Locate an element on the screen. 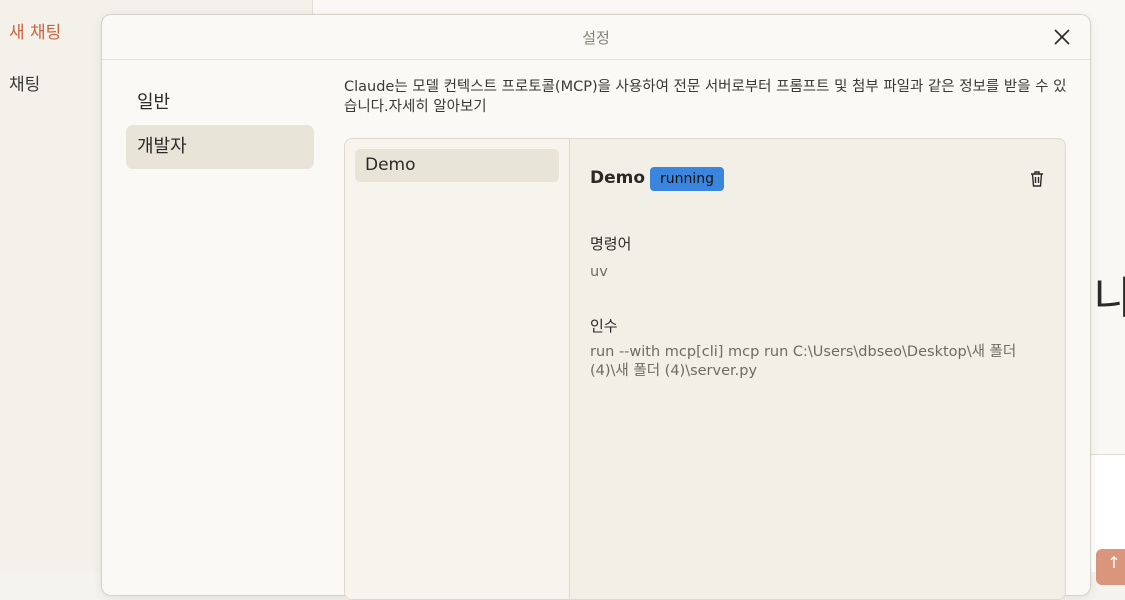 This screenshot has height=600, width=1125. learn-more-link: 자세히 알아보기 is located at coordinates (438, 107).